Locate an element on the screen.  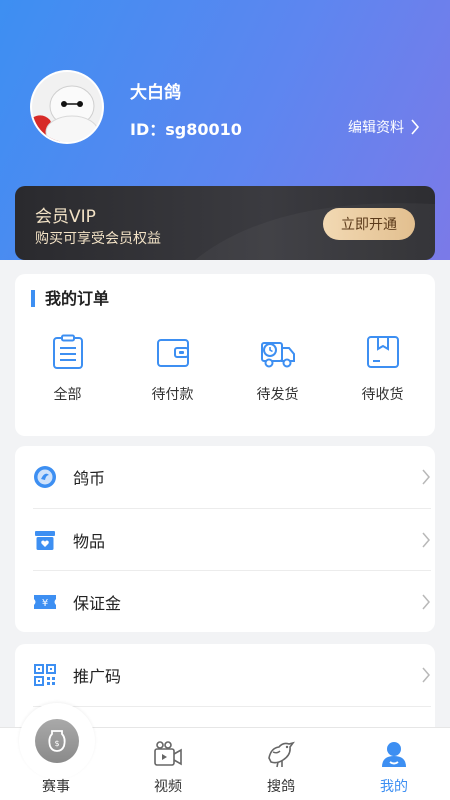
order-item-all: 全部 is located at coordinates (67, 369).